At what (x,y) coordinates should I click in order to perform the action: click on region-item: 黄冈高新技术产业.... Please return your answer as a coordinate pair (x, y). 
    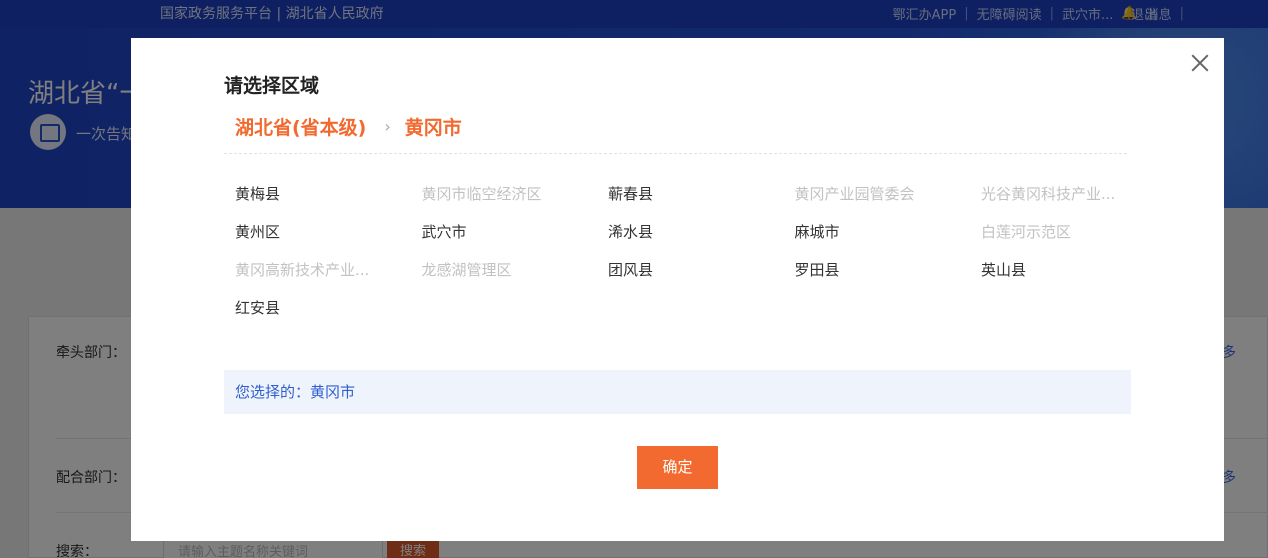
    Looking at the image, I should click on (302, 270).